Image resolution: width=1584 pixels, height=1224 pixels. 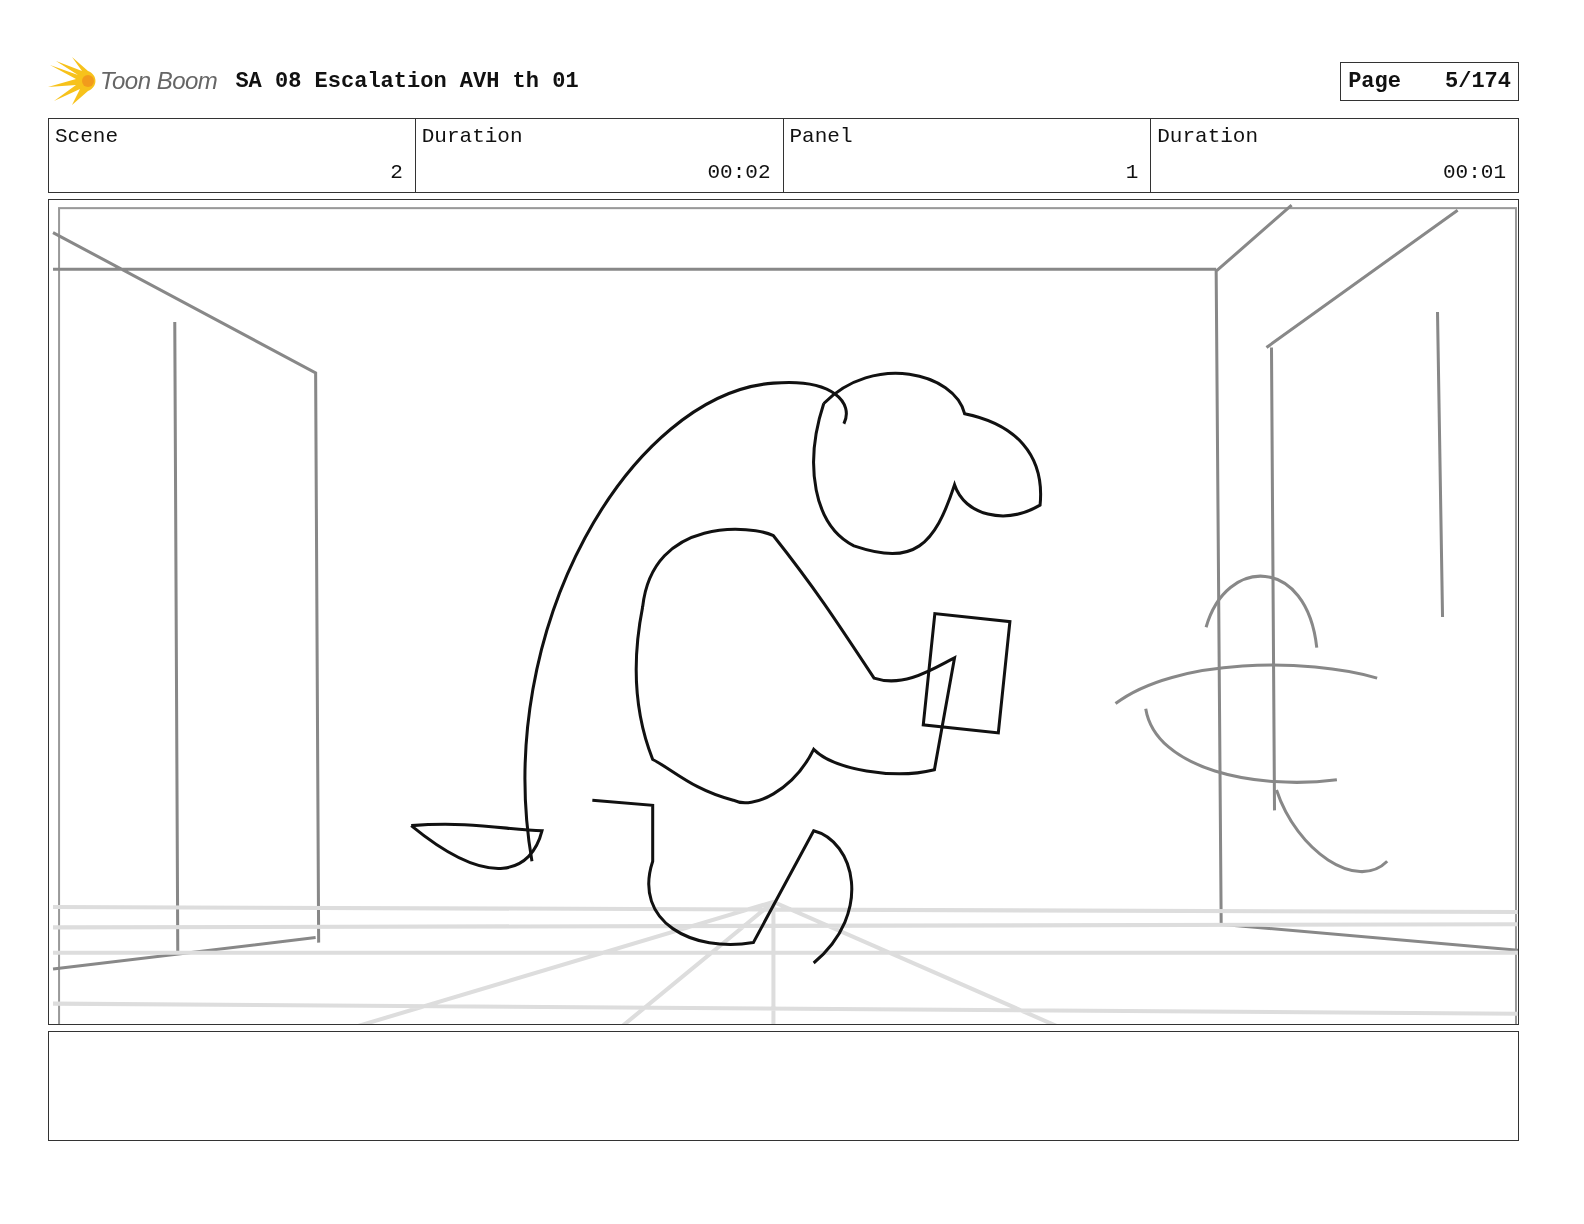 I want to click on logo-text: Toon Boom, so click(x=159, y=81).